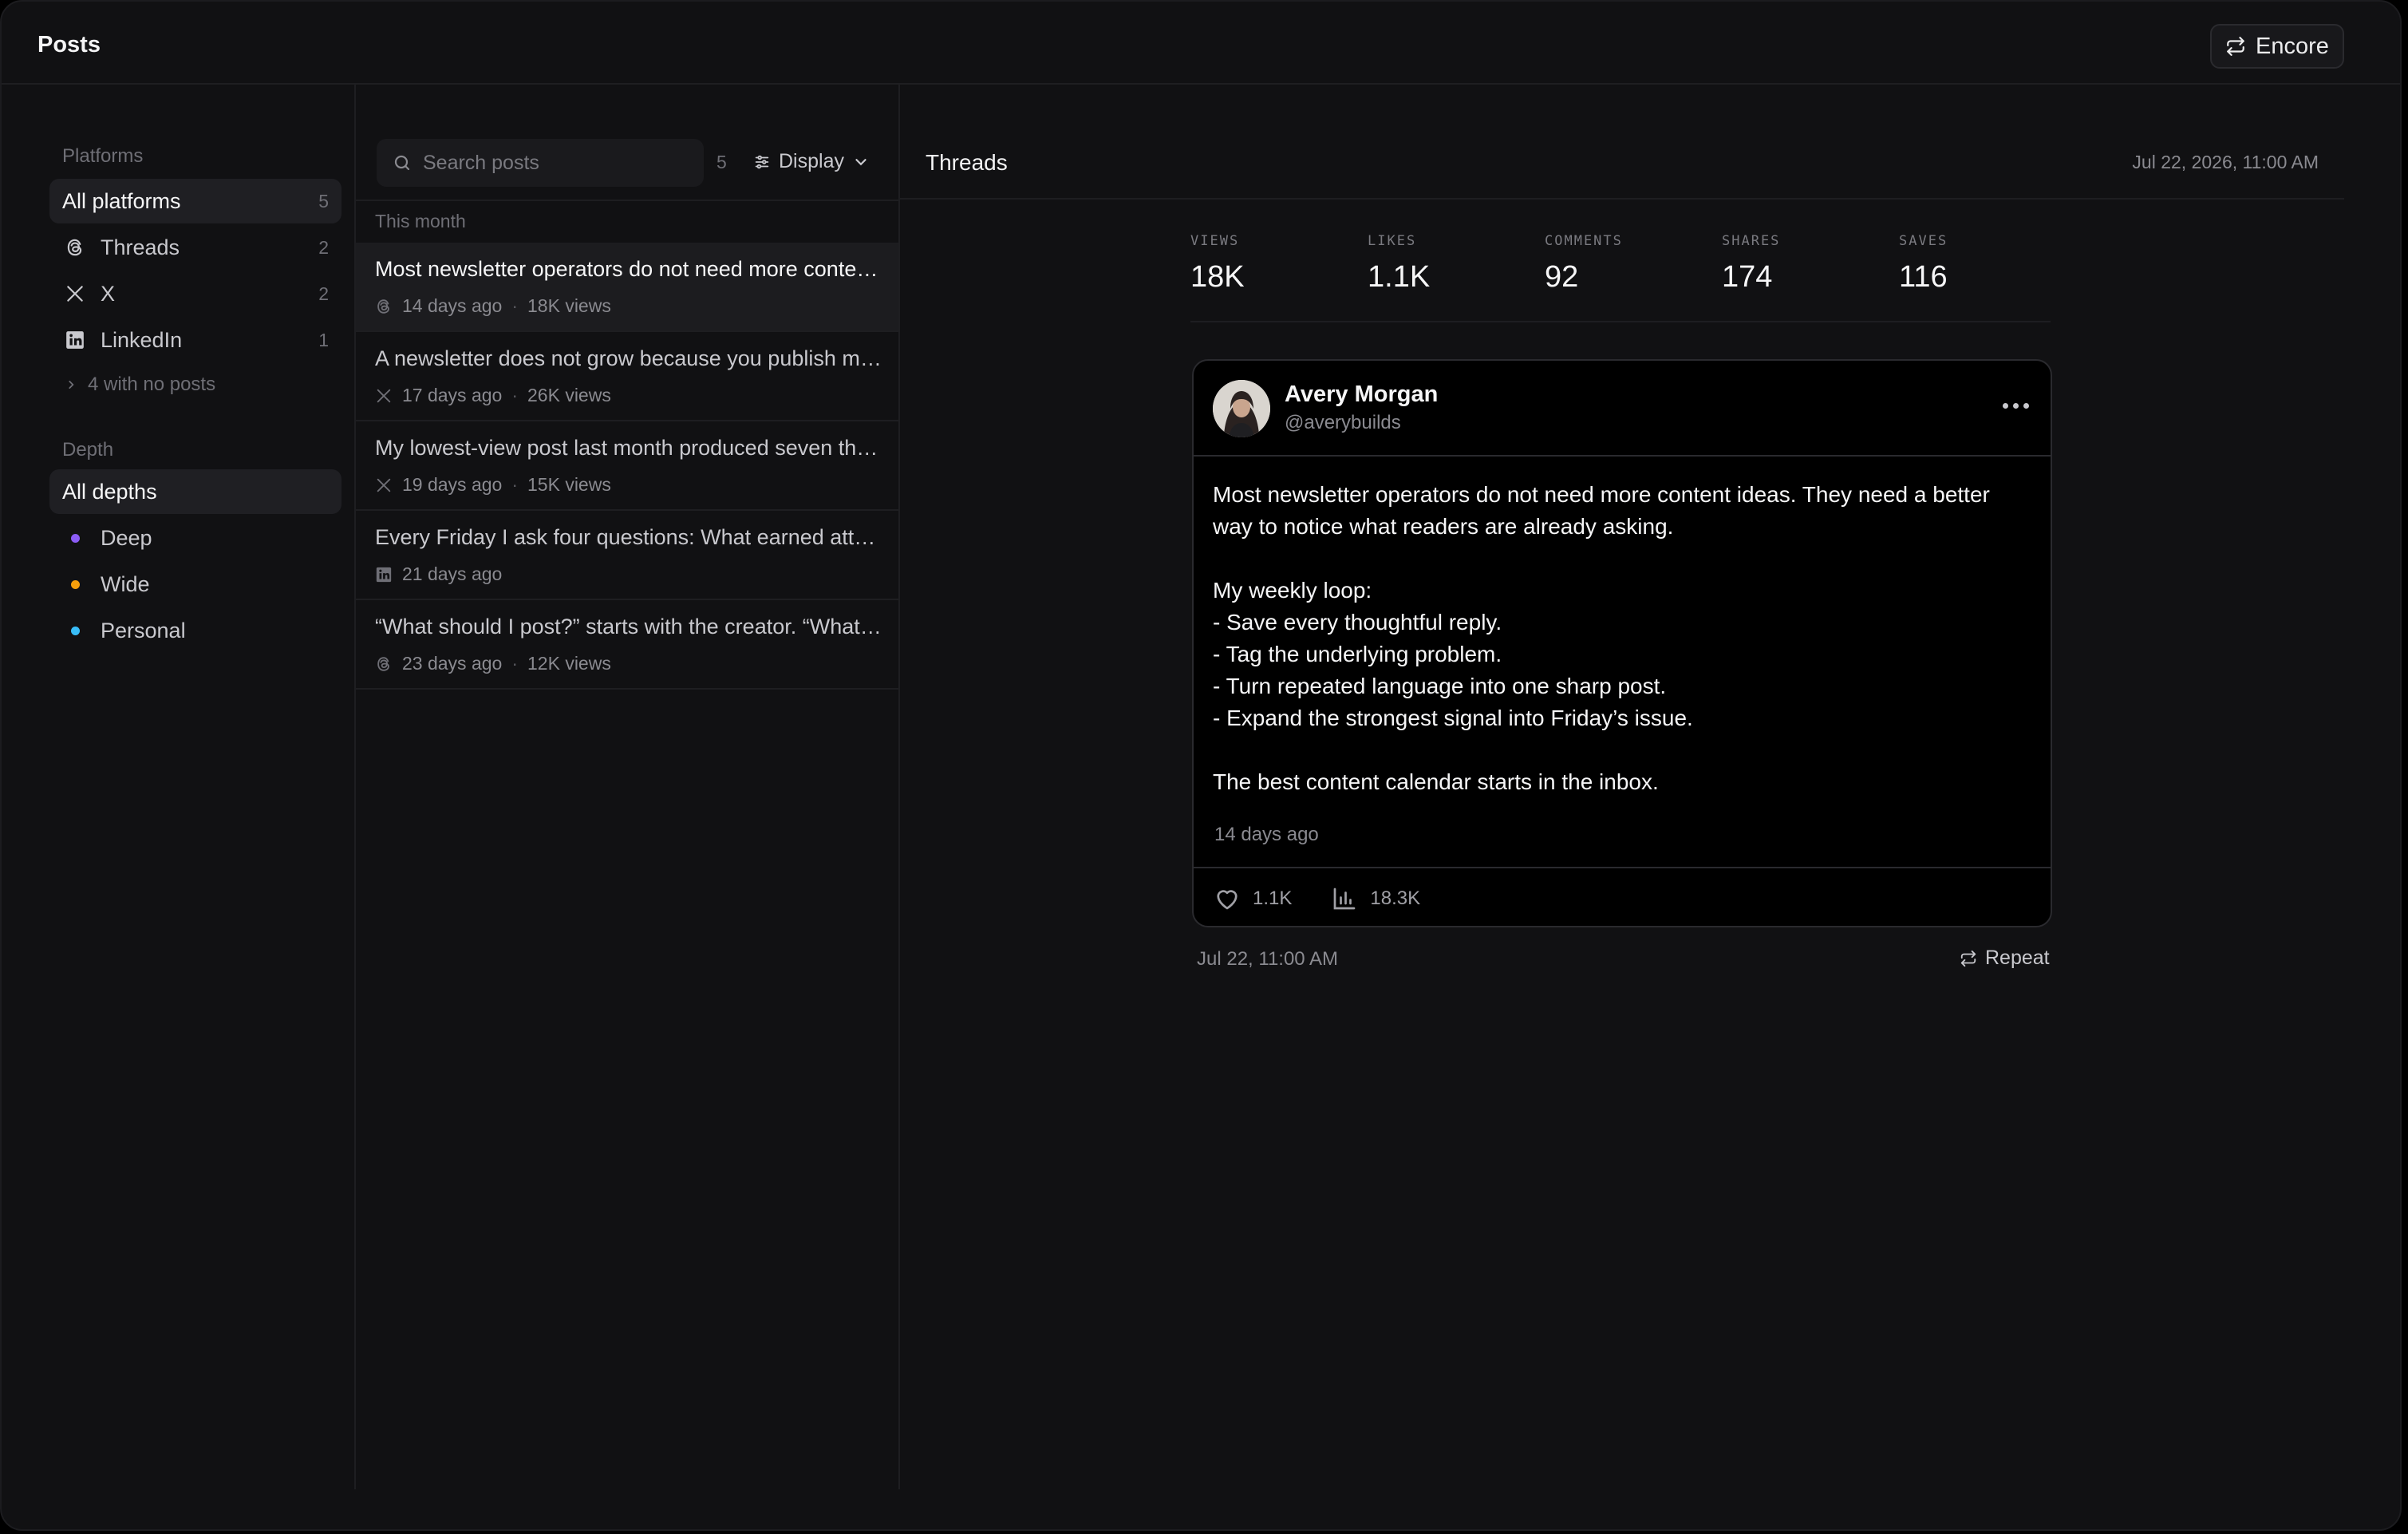  Describe the element at coordinates (1227, 900) in the screenshot. I see `heart-icon` at that location.